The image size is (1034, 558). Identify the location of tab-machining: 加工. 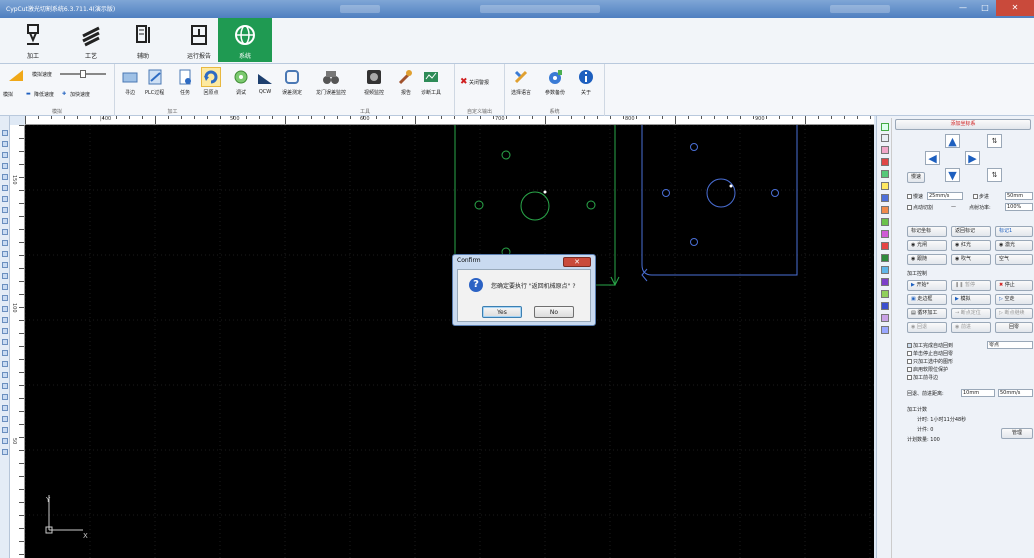
(33, 40).